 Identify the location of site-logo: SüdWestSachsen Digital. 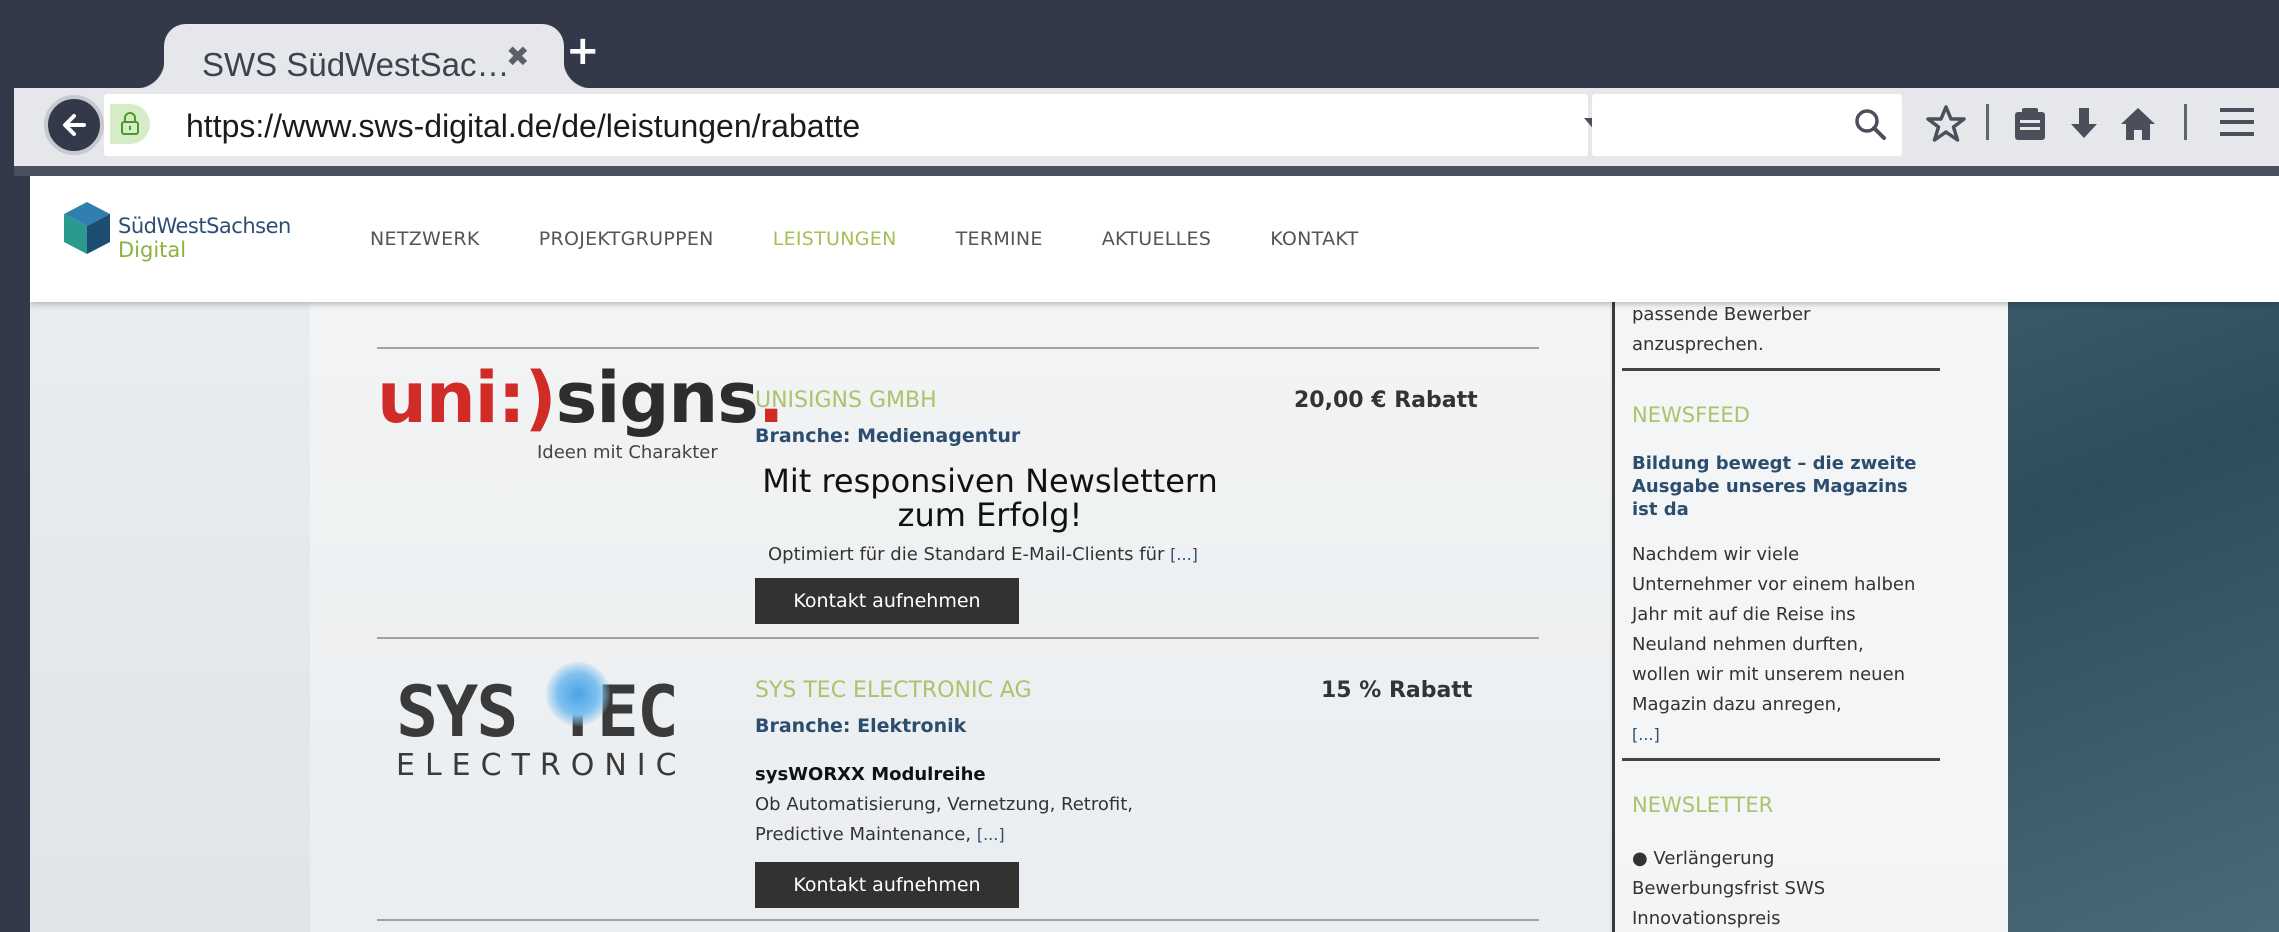
(176, 231).